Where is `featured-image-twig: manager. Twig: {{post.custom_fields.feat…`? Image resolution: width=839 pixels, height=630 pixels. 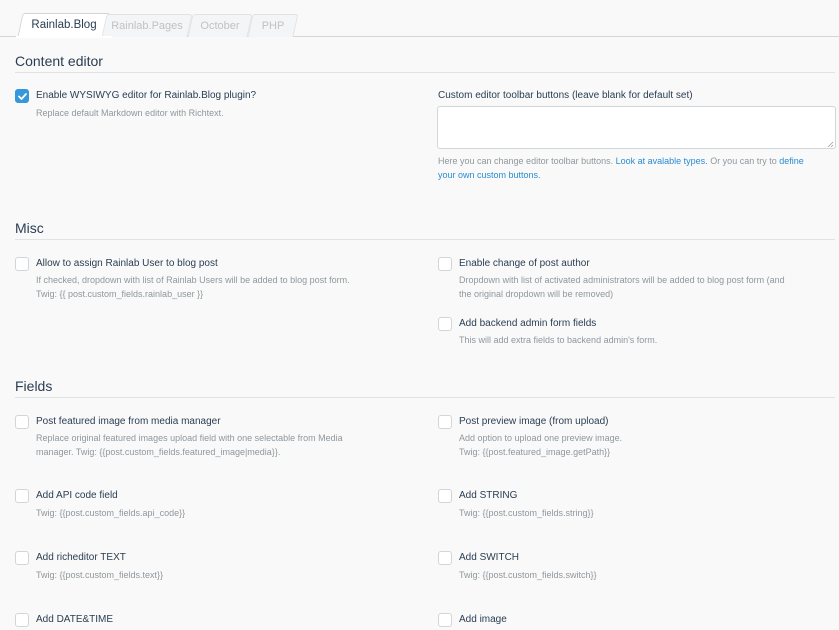 featured-image-twig: manager. Twig: {{post.custom_fields.feat… is located at coordinates (158, 452).